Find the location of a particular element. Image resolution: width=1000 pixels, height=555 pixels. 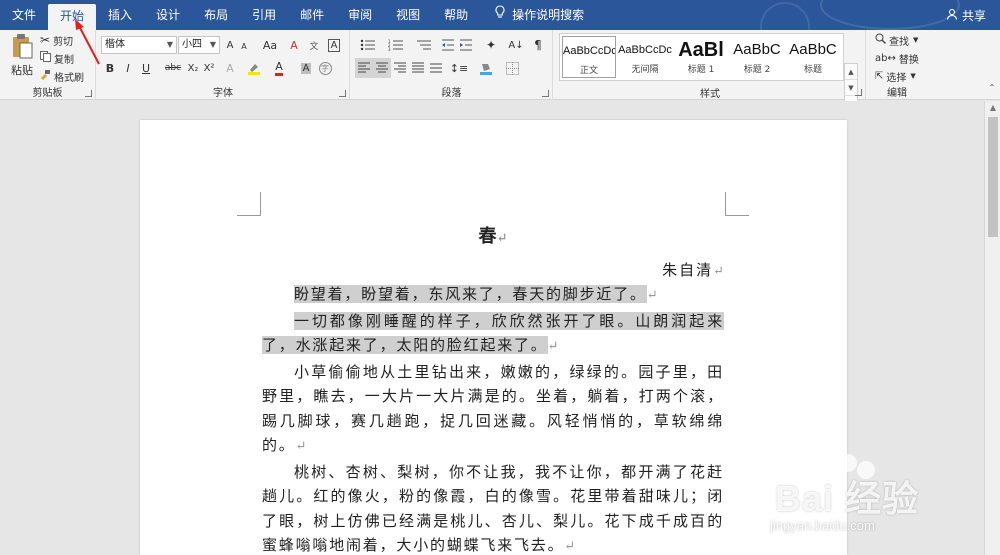

style-name: 标题 1 is located at coordinates (701, 70).